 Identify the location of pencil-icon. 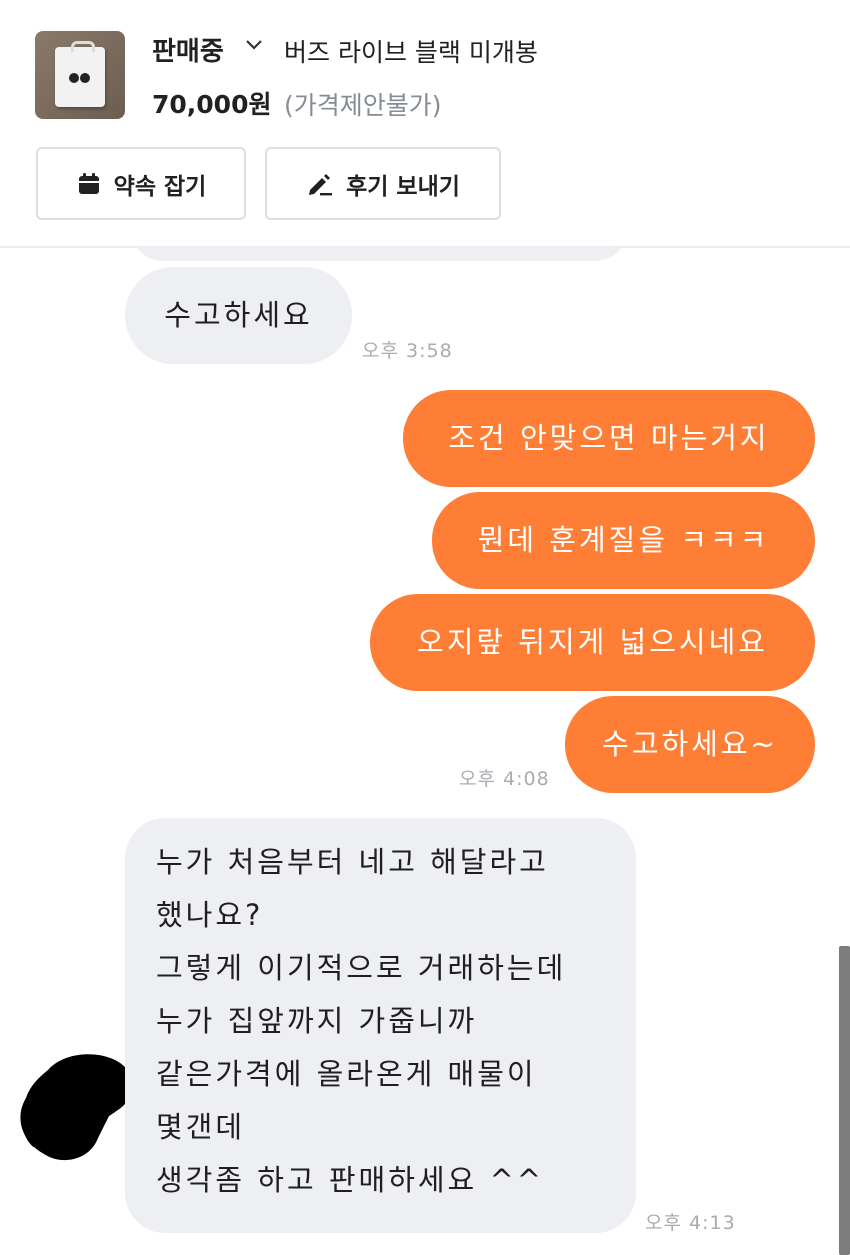
(320, 184).